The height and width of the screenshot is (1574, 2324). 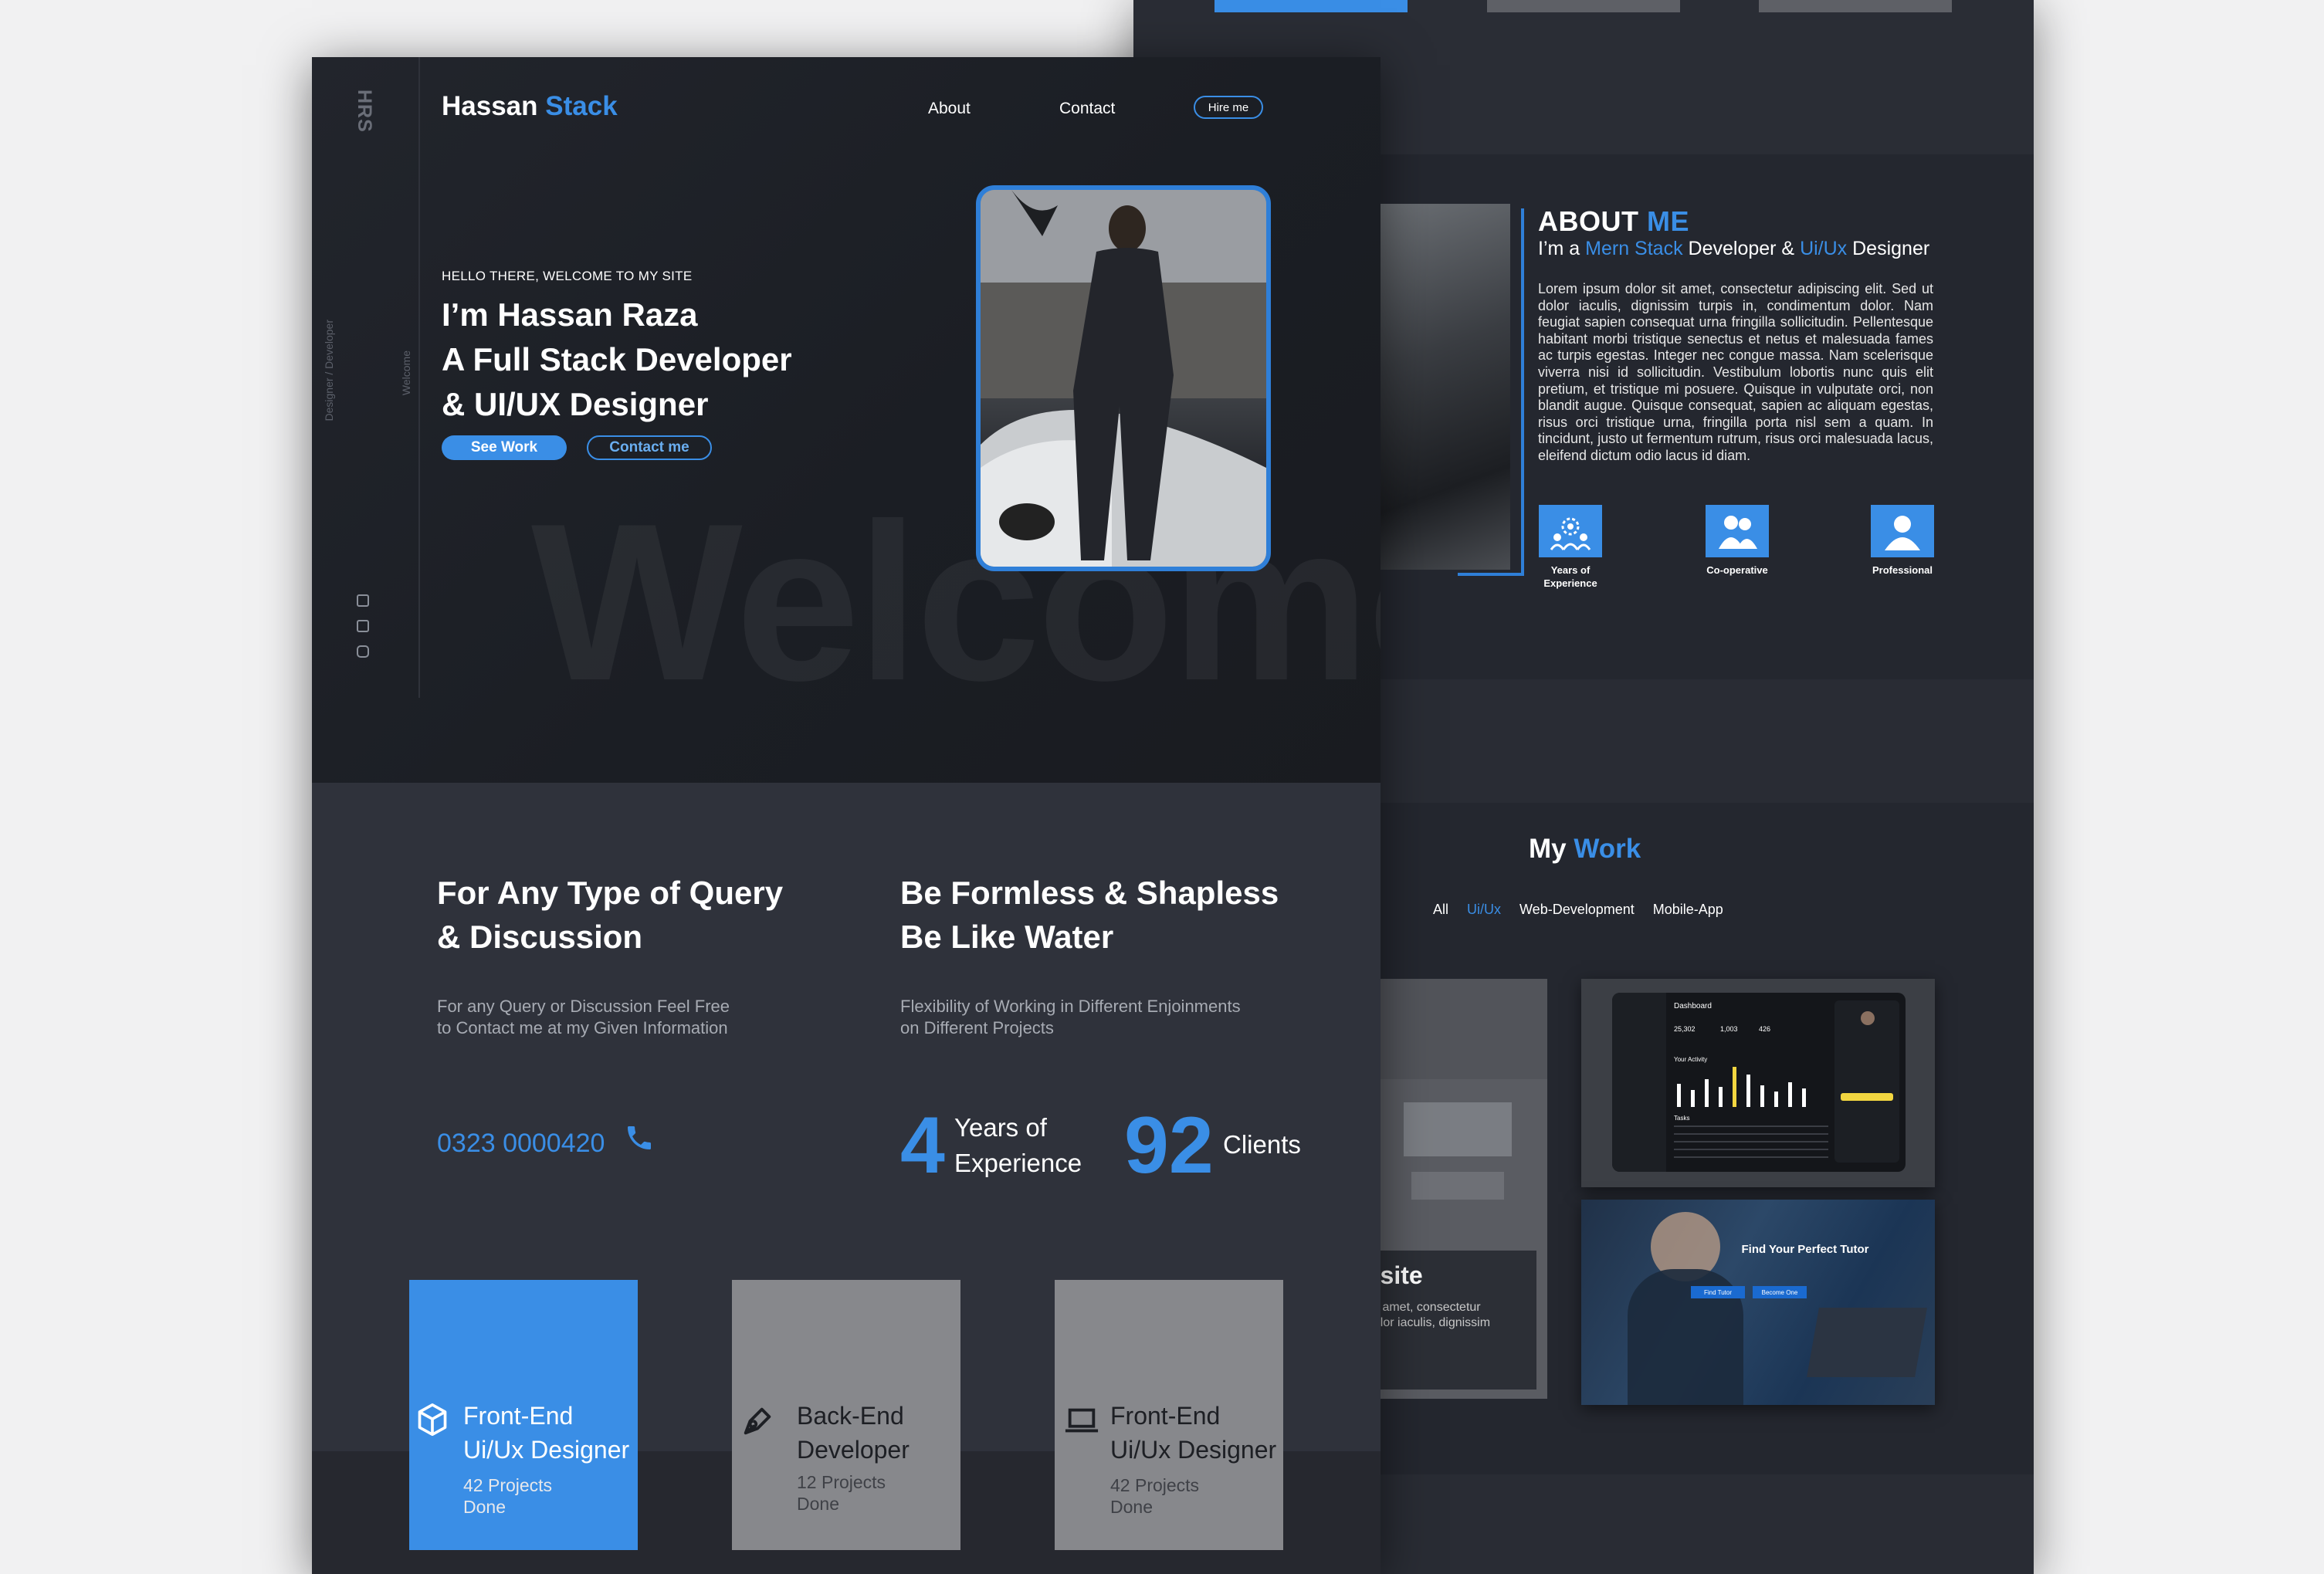 I want to click on top-tab-active, so click(x=1311, y=6).